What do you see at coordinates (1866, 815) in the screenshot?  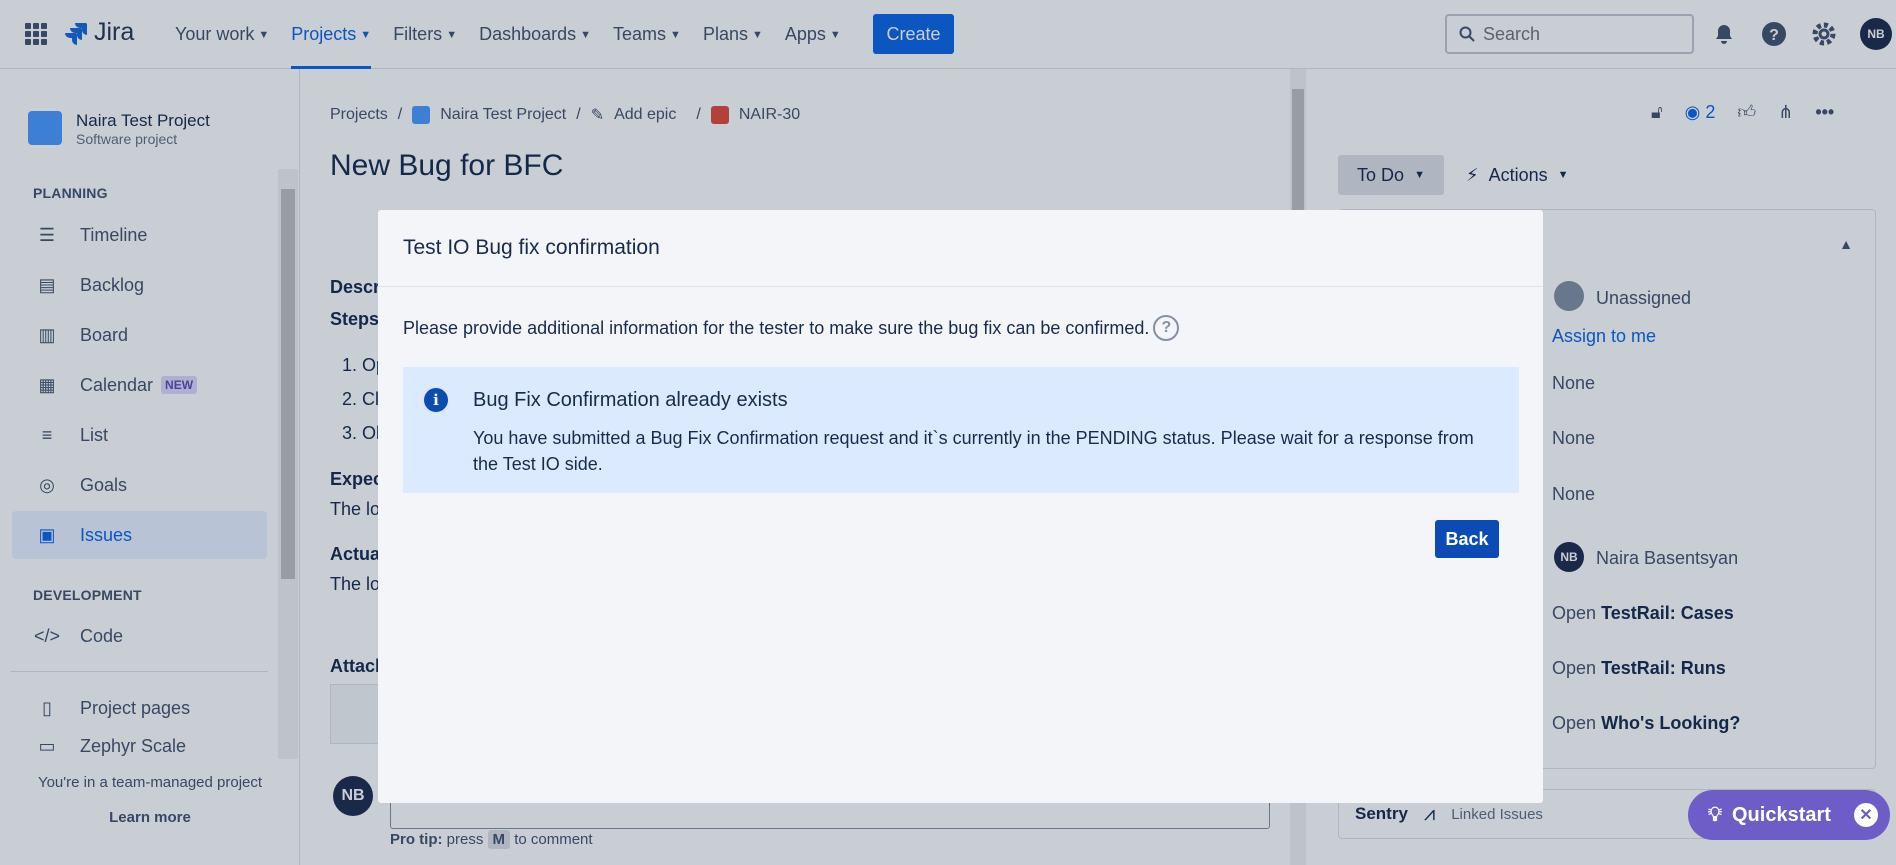 I see `close-icon: ✕` at bounding box center [1866, 815].